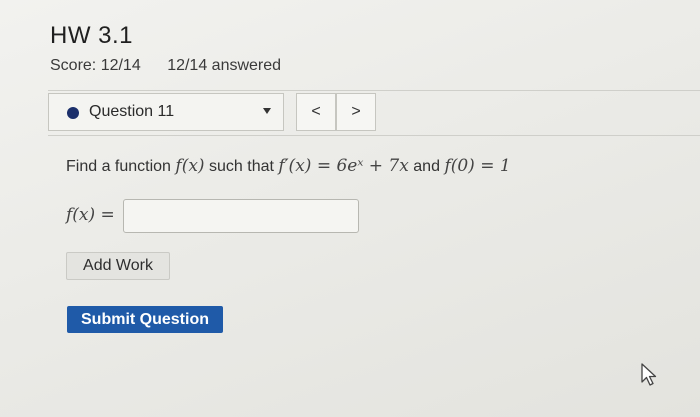 Image resolution: width=700 pixels, height=417 pixels. I want to click on answer-input, so click(241, 216).